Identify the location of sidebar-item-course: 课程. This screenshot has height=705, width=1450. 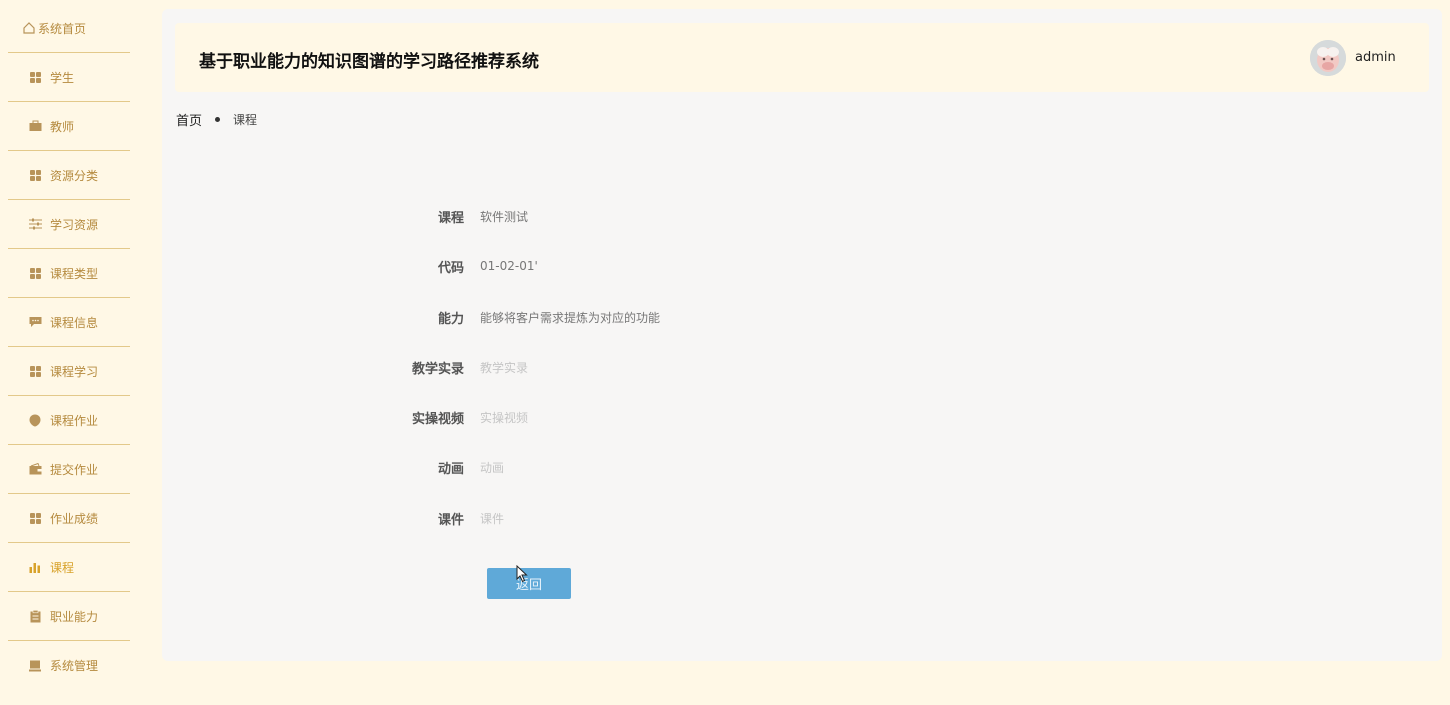
(69, 567).